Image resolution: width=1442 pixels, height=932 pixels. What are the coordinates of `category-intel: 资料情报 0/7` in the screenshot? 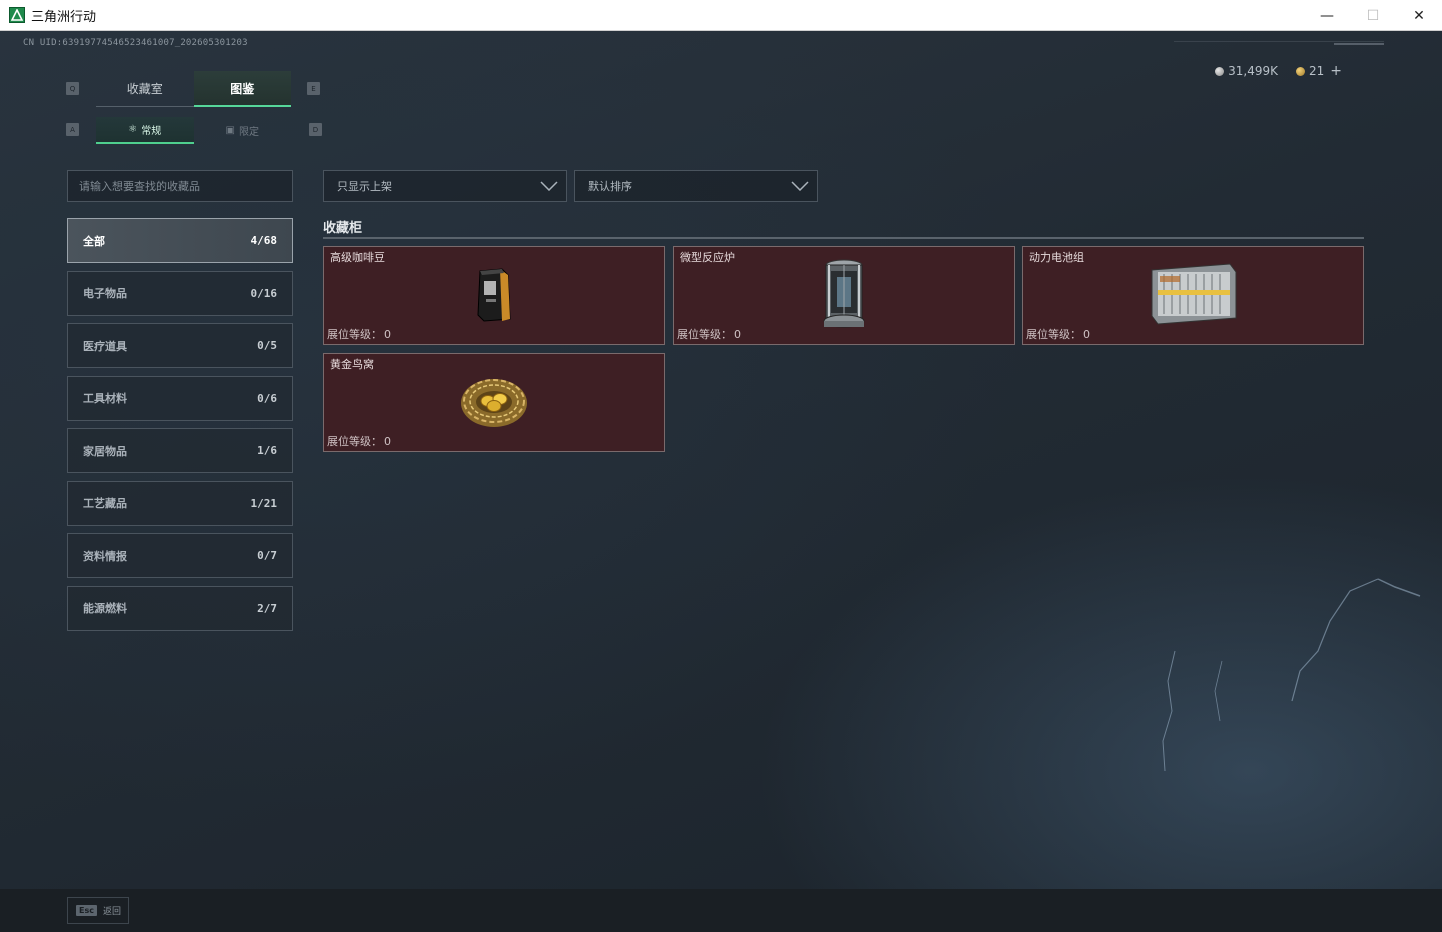 It's located at (180, 555).